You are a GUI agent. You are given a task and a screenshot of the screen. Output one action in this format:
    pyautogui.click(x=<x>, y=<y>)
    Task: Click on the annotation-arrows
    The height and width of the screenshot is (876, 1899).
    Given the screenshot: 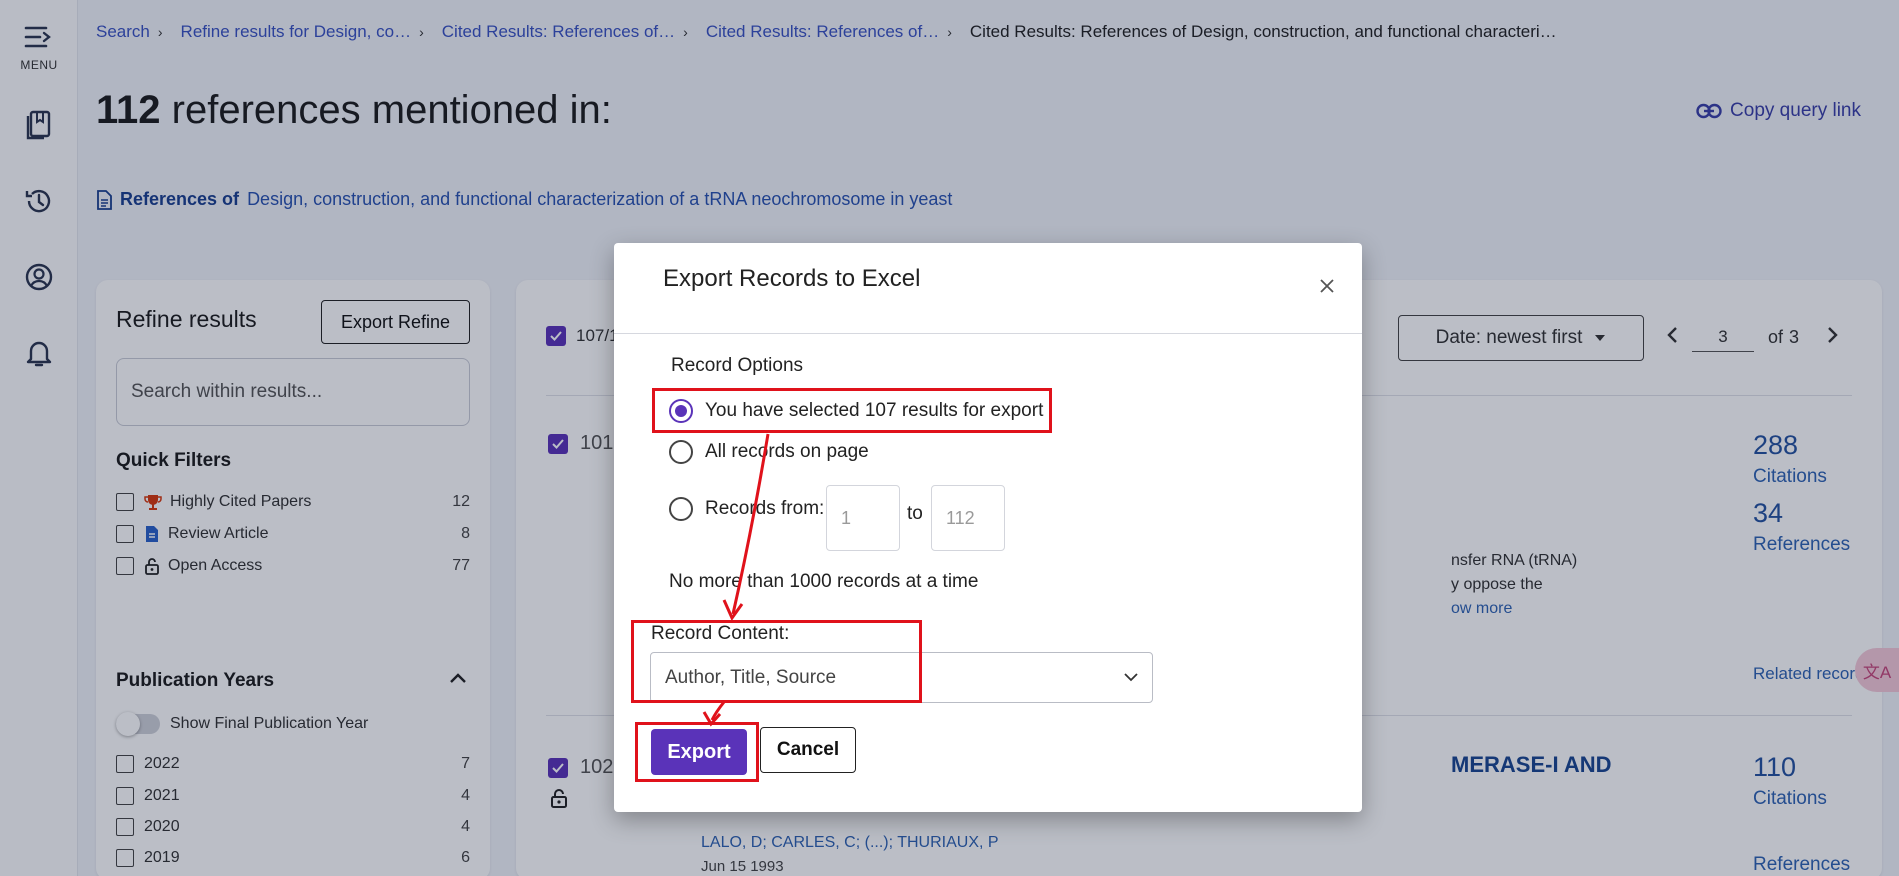 What is the action you would take?
    pyautogui.click(x=736, y=580)
    